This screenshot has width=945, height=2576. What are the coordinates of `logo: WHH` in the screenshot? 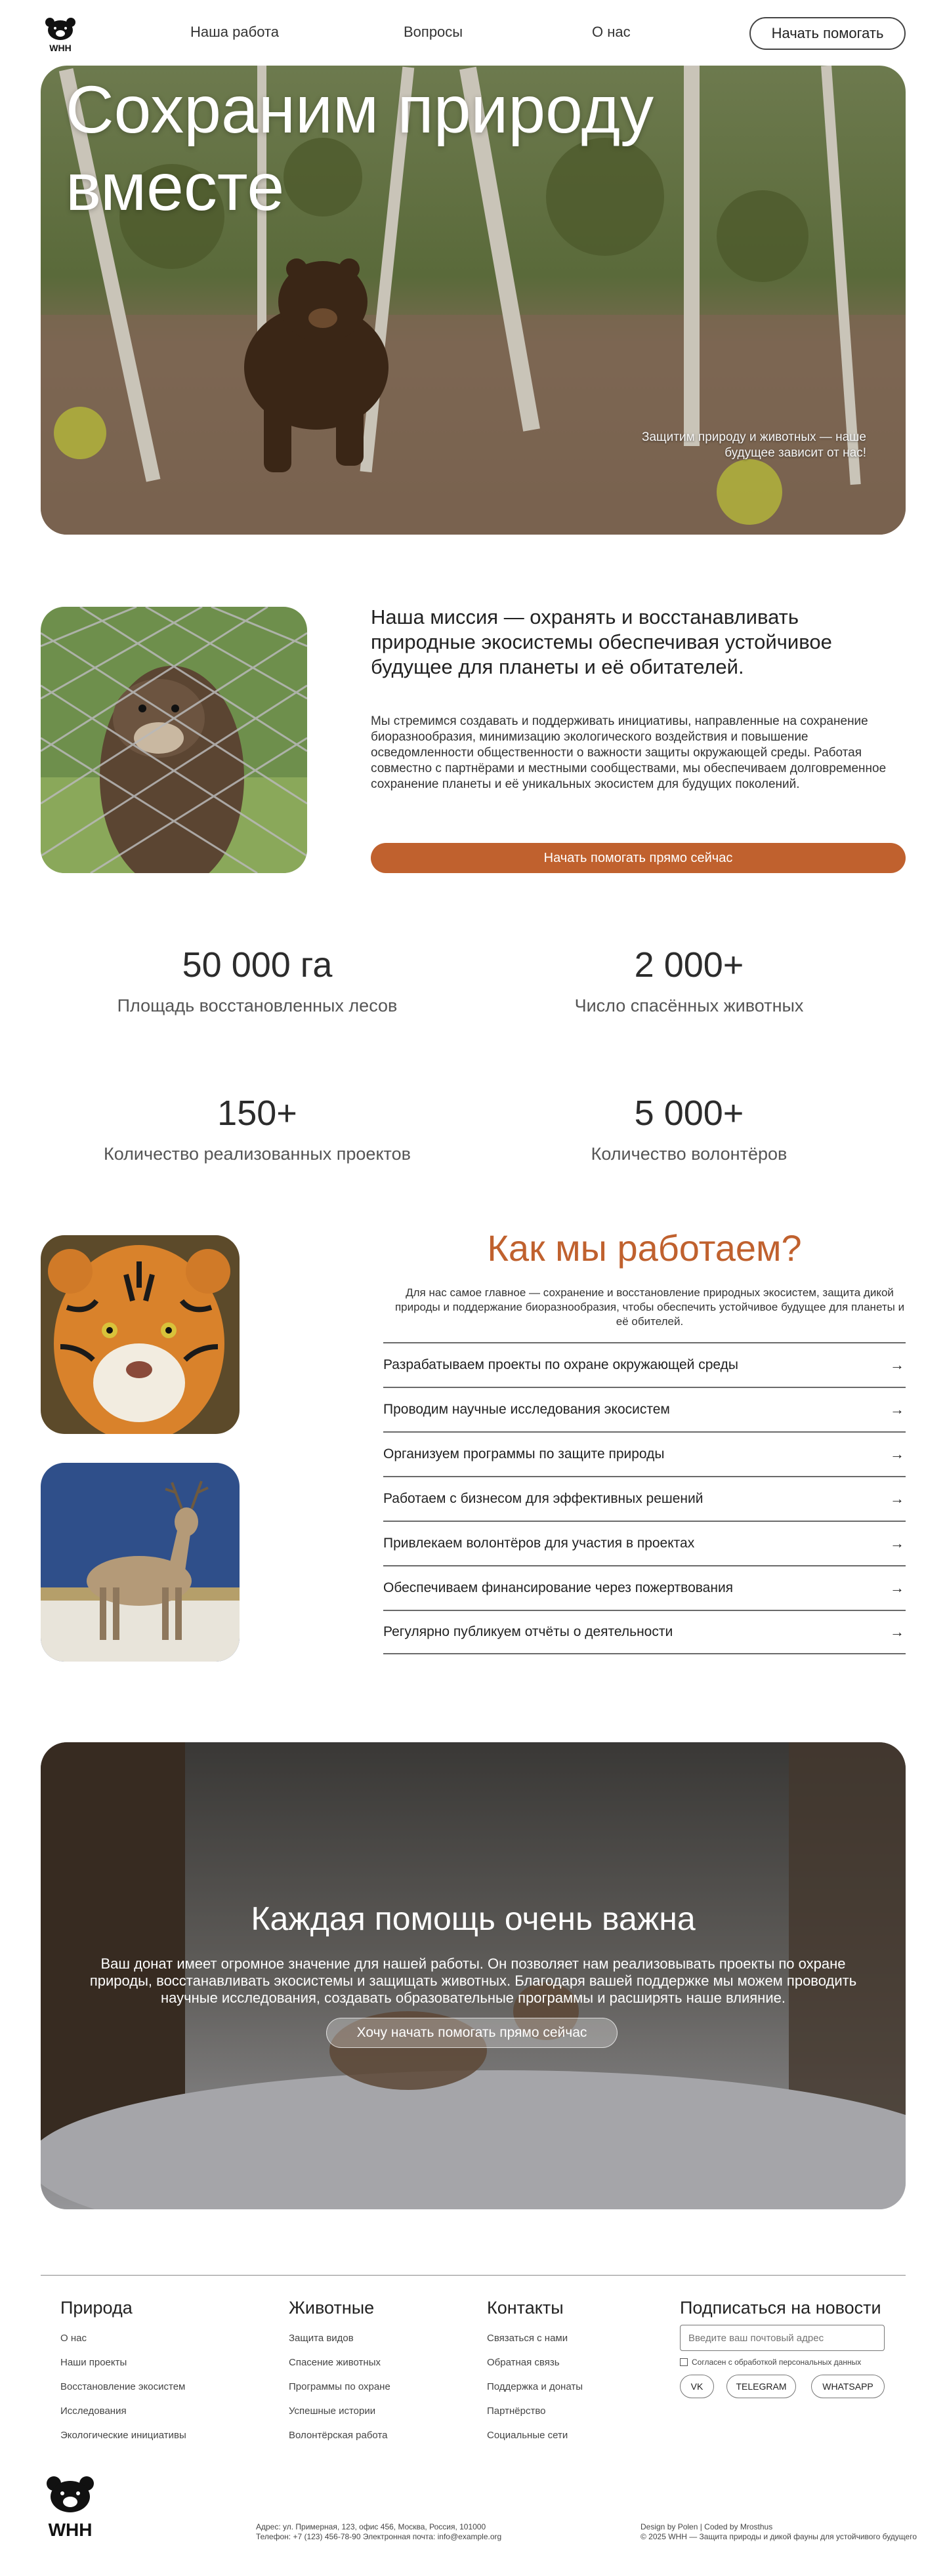 It's located at (60, 34).